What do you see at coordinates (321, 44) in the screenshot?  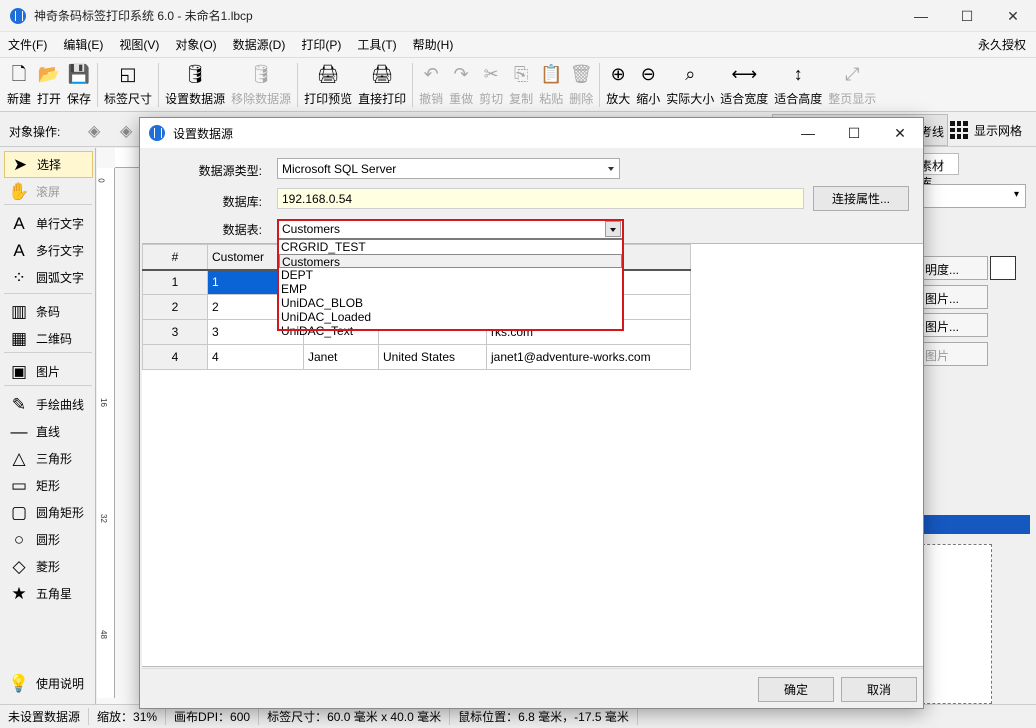 I see `menu-print: 打印(P)` at bounding box center [321, 44].